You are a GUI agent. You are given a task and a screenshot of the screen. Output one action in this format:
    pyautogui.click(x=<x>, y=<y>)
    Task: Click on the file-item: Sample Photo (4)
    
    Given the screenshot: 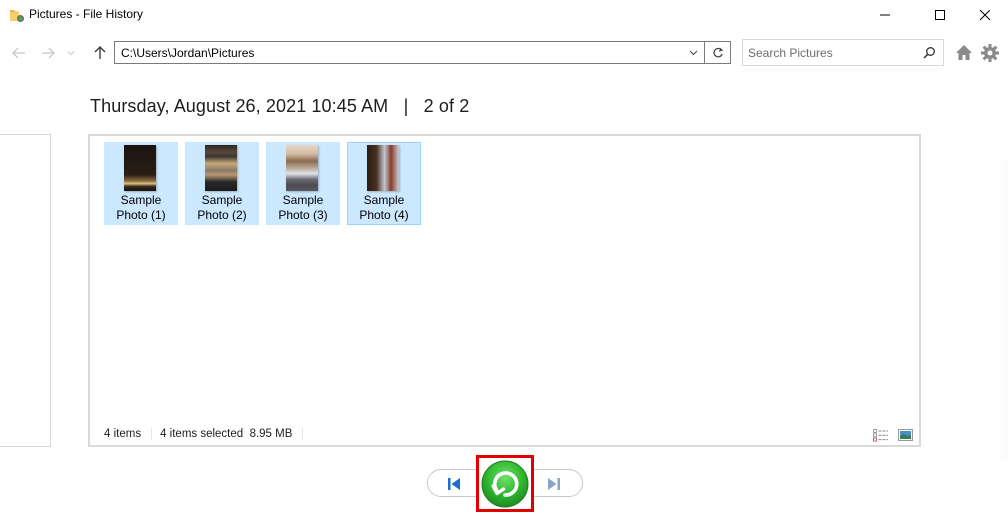 What is the action you would take?
    pyautogui.click(x=384, y=183)
    